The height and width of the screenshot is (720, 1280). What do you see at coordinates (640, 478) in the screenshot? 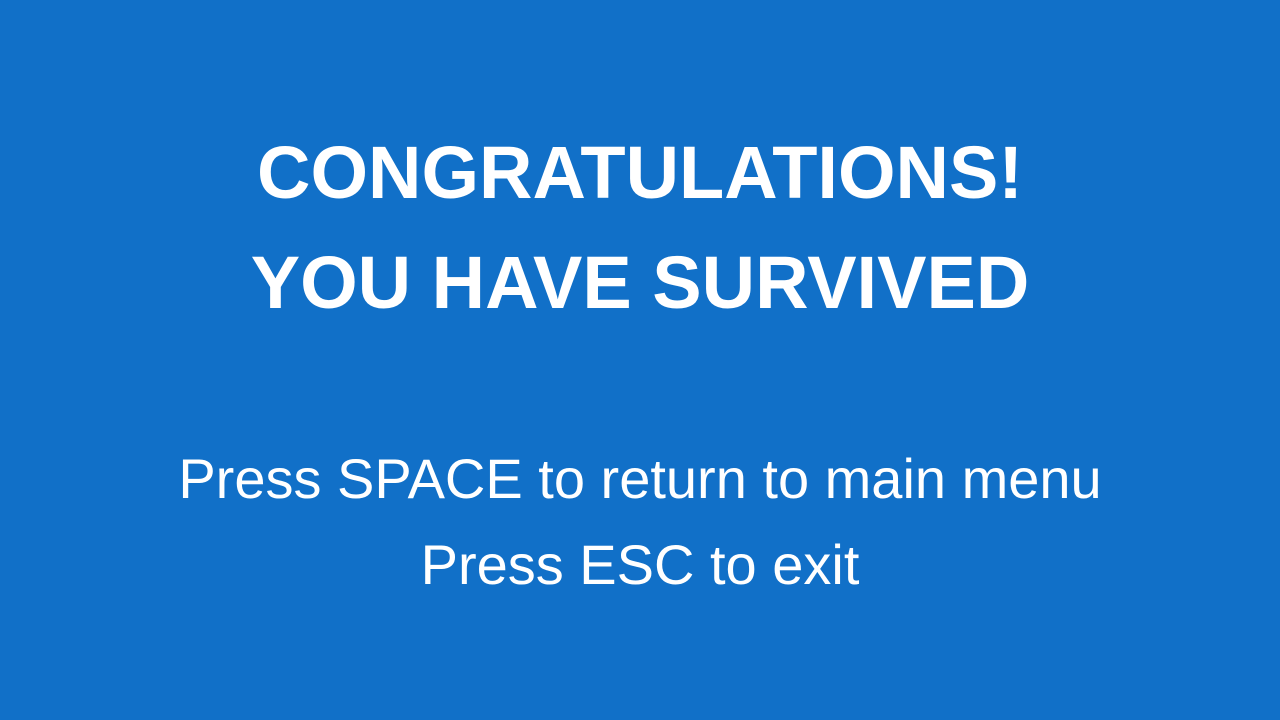
I see `space-instruction: Press SPACE to return to main menu` at bounding box center [640, 478].